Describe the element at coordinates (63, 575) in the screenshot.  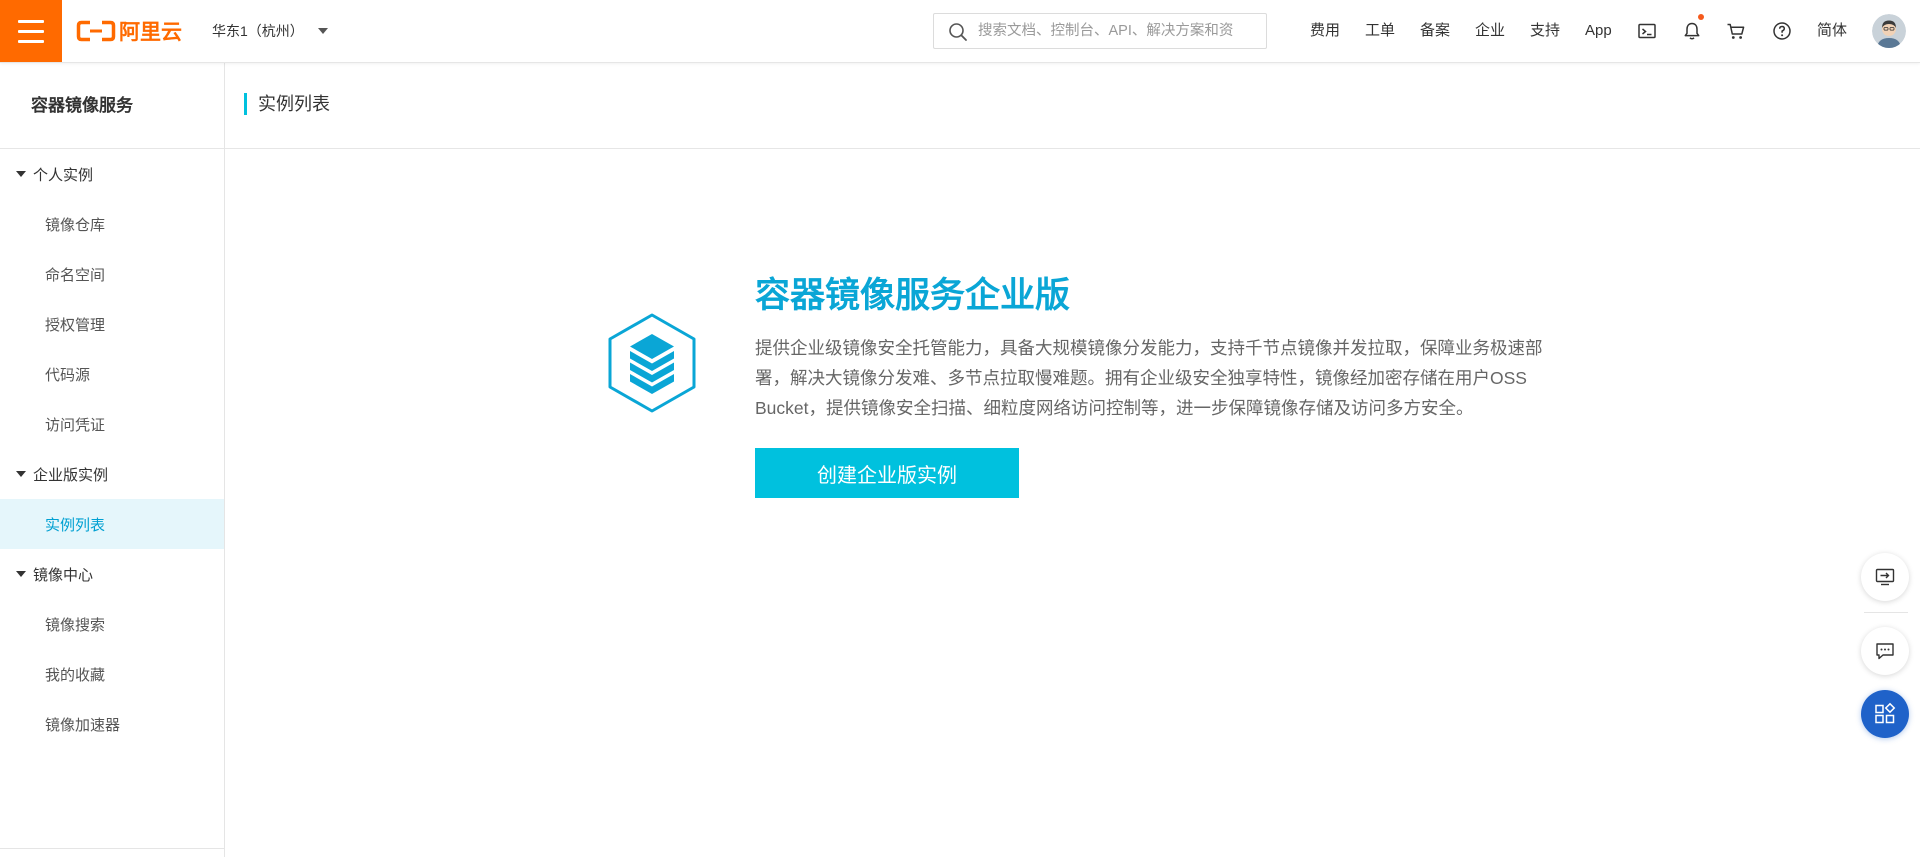
I see `sidebar-group-label: 镜像中心` at that location.